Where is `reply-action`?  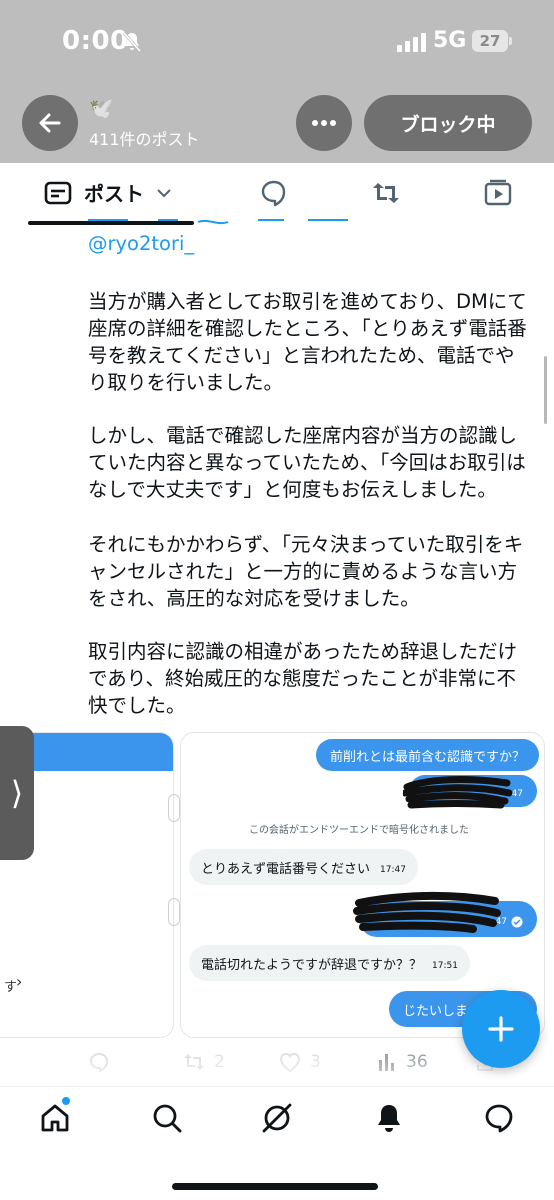 reply-action is located at coordinates (99, 1062).